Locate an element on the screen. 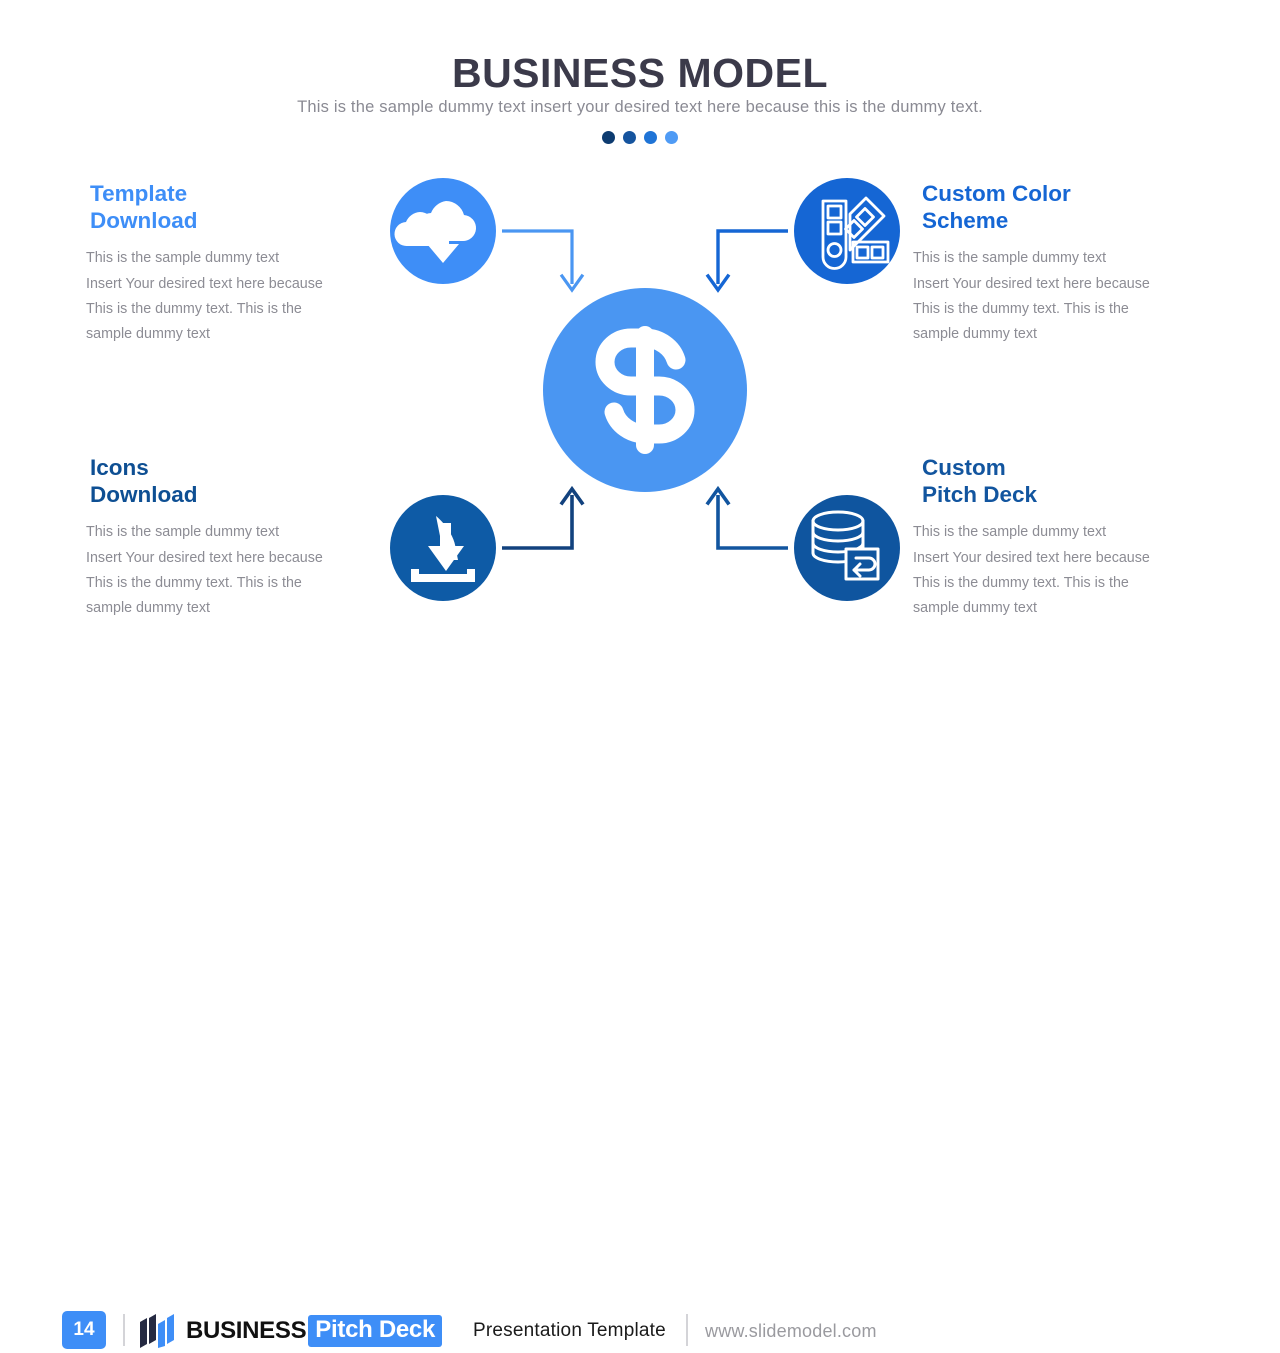 The image size is (1280, 1353). node-custom-color-scheme is located at coordinates (847, 231).